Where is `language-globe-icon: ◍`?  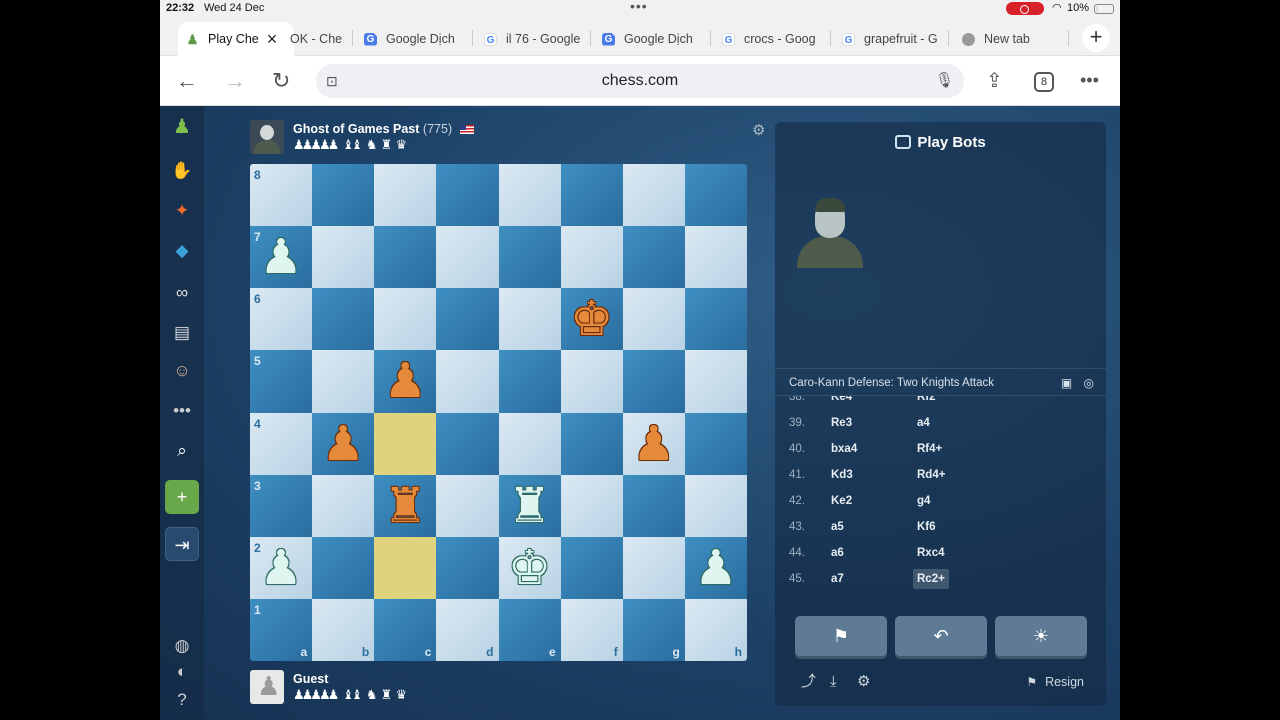 language-globe-icon: ◍ is located at coordinates (182, 646).